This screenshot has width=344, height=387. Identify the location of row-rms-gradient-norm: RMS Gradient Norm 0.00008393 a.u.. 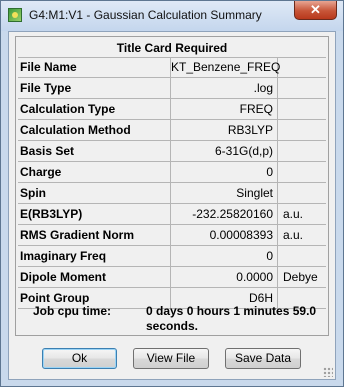
(172, 235).